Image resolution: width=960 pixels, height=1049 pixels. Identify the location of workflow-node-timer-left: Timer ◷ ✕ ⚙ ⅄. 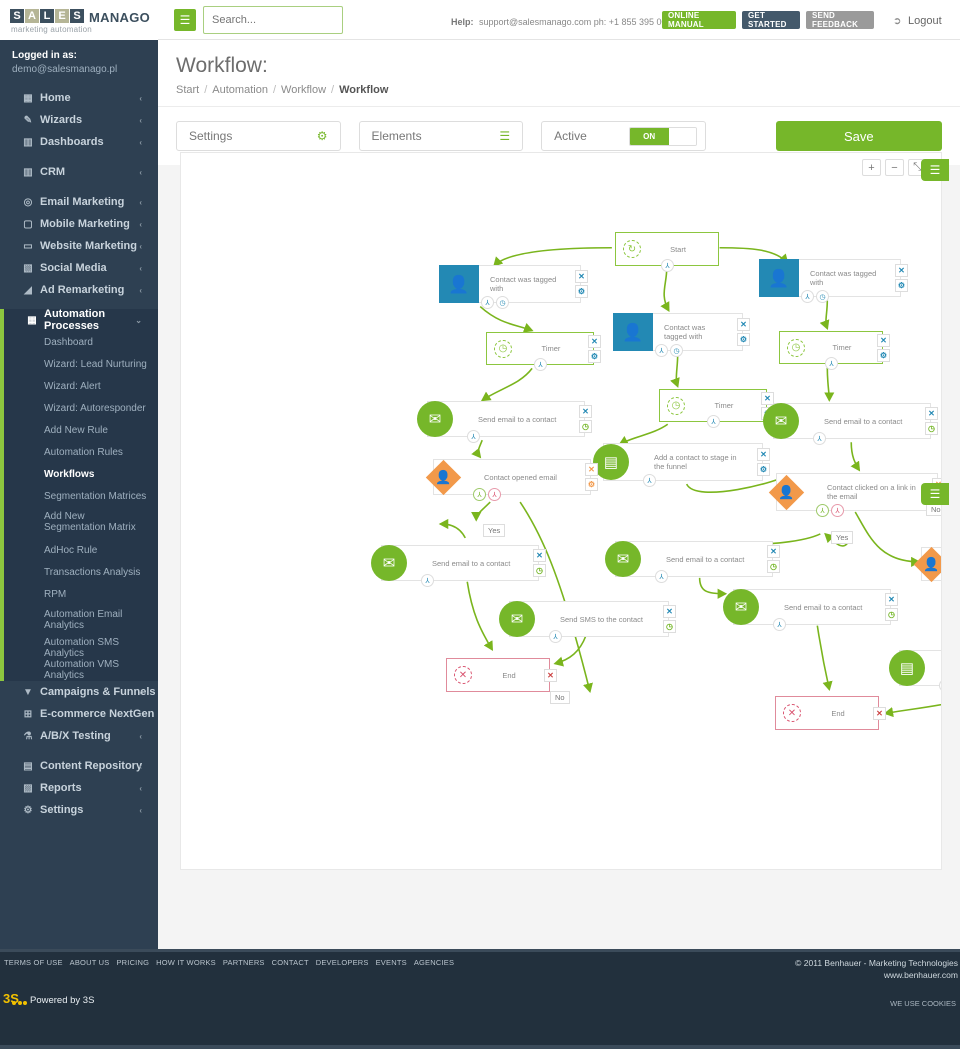
(543, 351).